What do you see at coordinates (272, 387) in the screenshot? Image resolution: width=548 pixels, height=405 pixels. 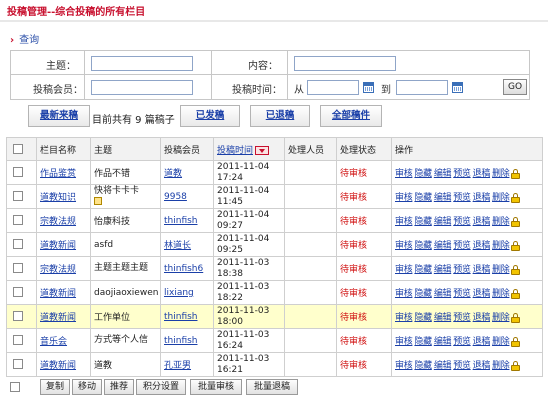 I see `batch-return-button: 批量退稿` at bounding box center [272, 387].